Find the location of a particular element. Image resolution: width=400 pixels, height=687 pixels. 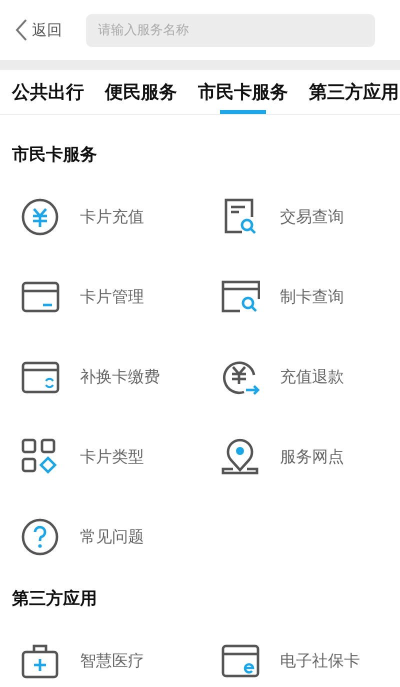

service-item: 卡片充值 is located at coordinates (100, 217).